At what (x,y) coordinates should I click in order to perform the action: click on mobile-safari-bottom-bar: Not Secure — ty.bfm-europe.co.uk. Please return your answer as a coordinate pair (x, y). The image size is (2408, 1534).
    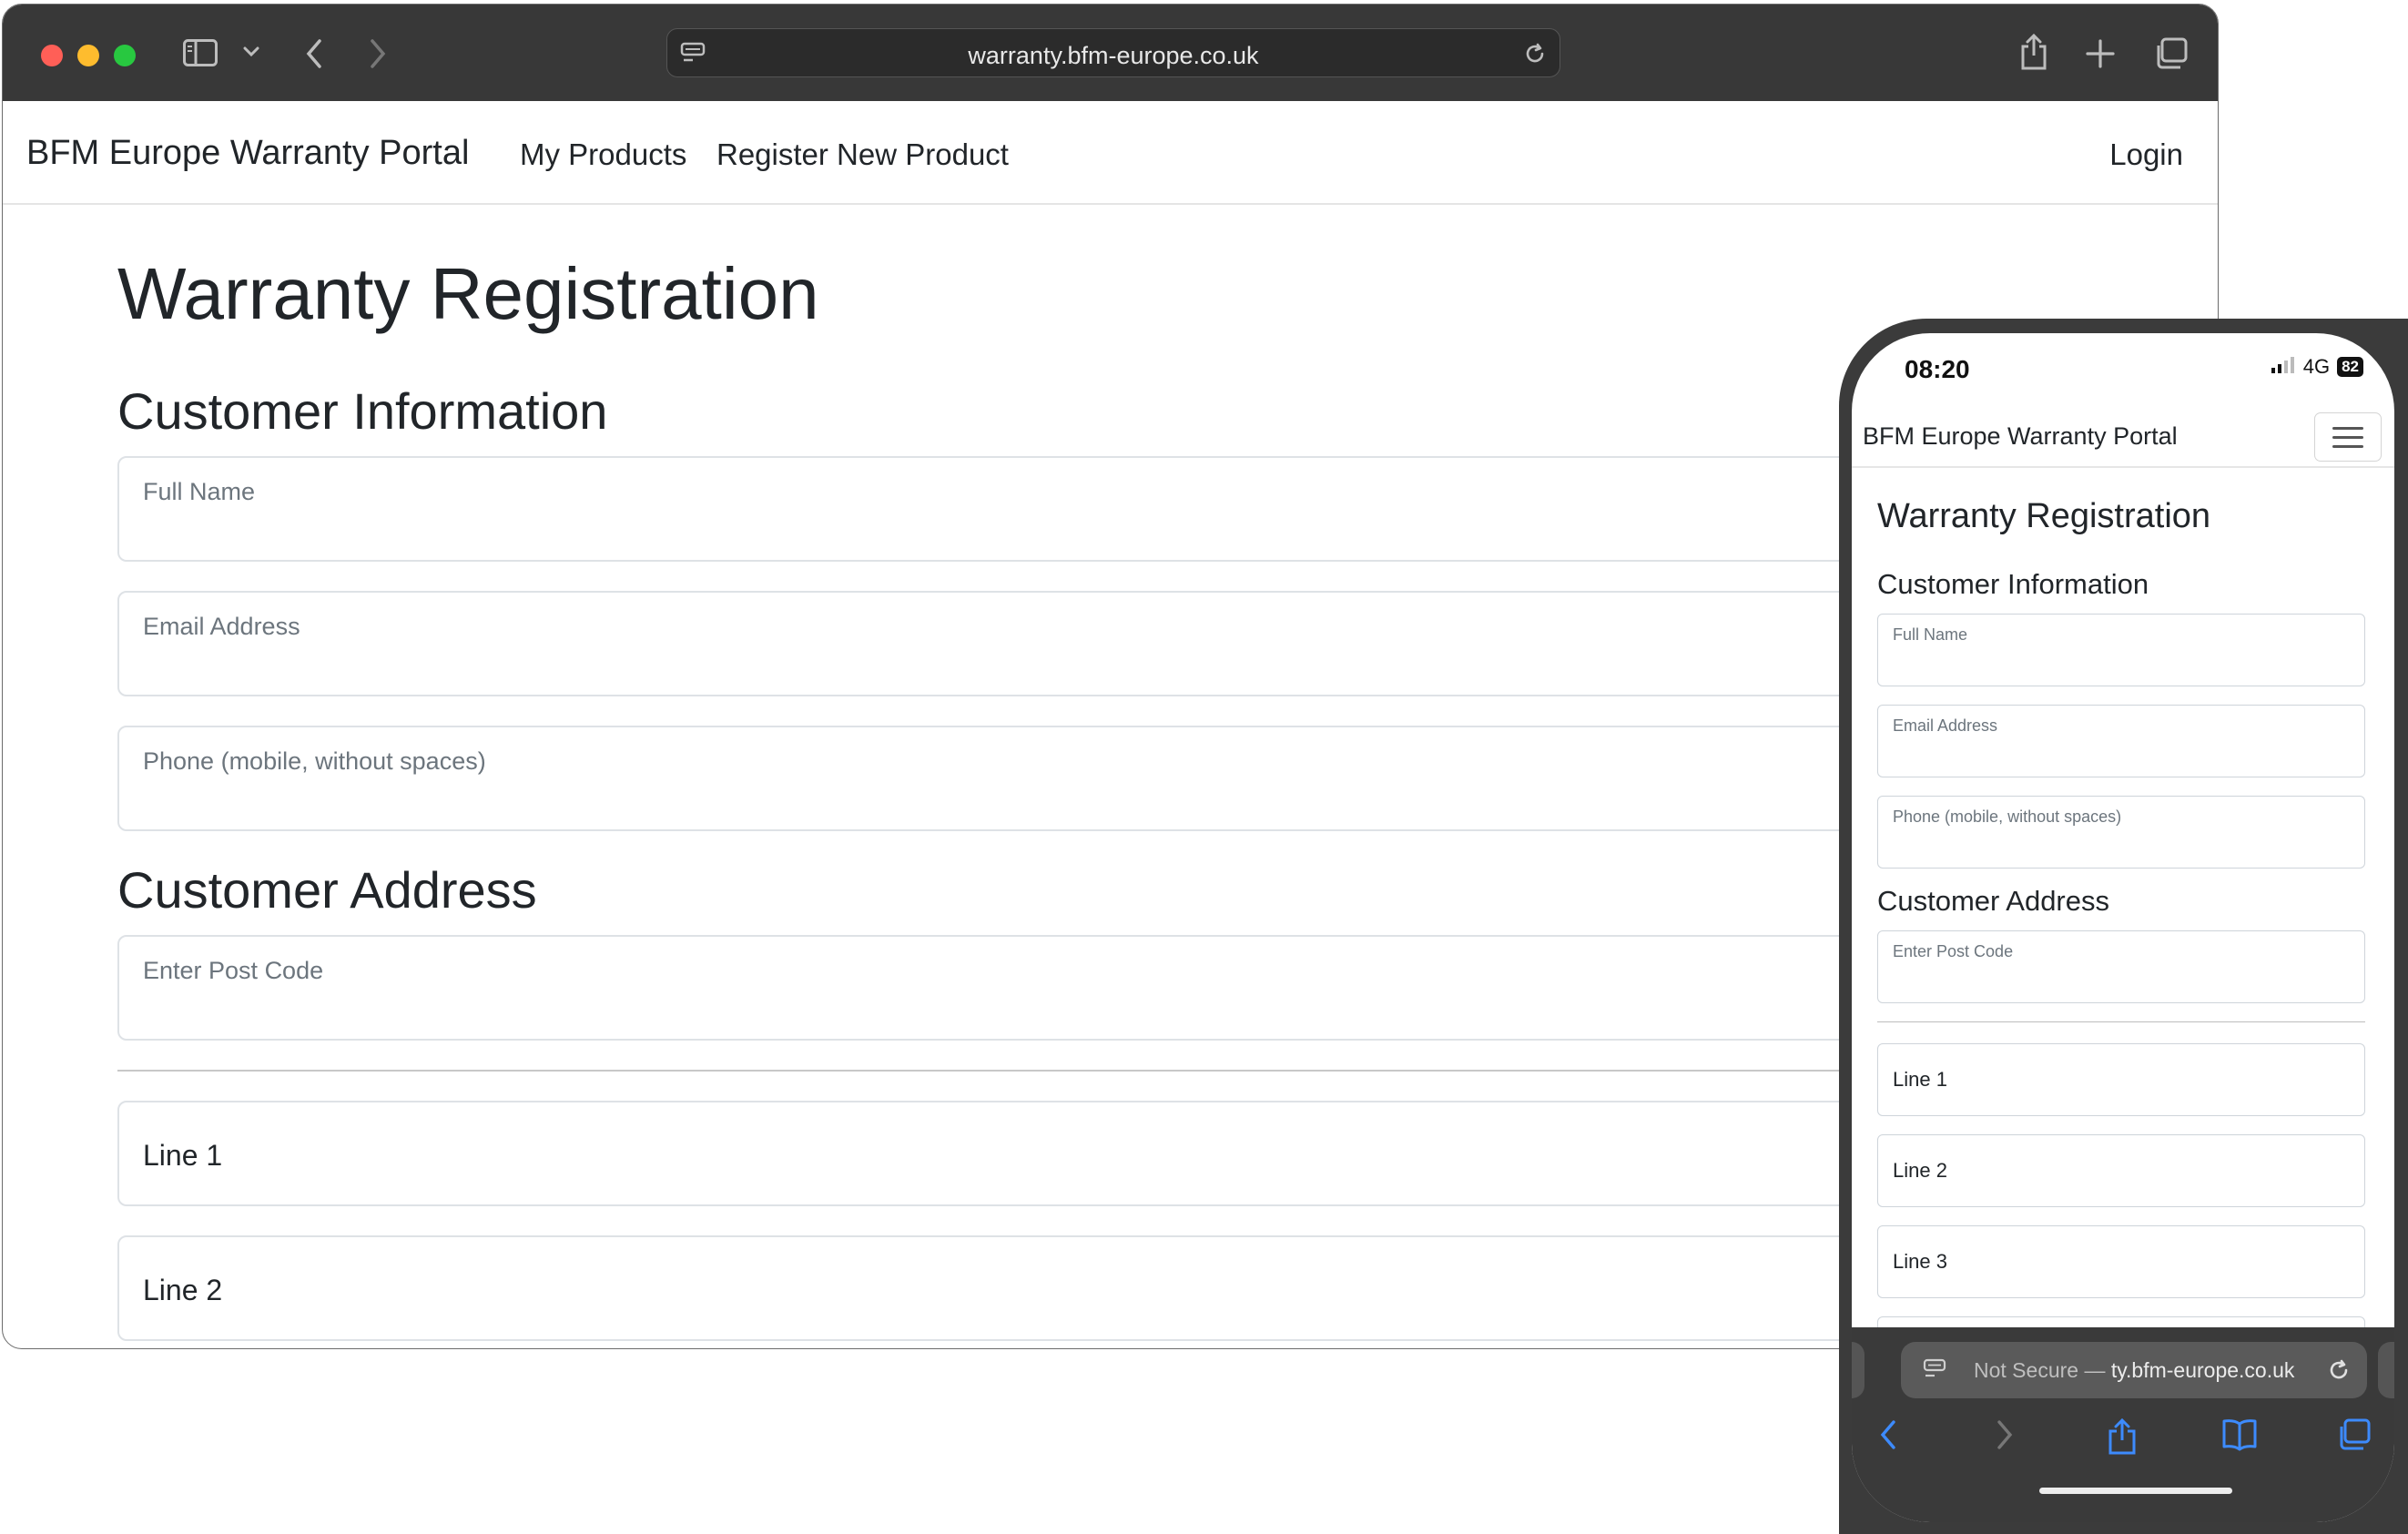
    Looking at the image, I should click on (2123, 1424).